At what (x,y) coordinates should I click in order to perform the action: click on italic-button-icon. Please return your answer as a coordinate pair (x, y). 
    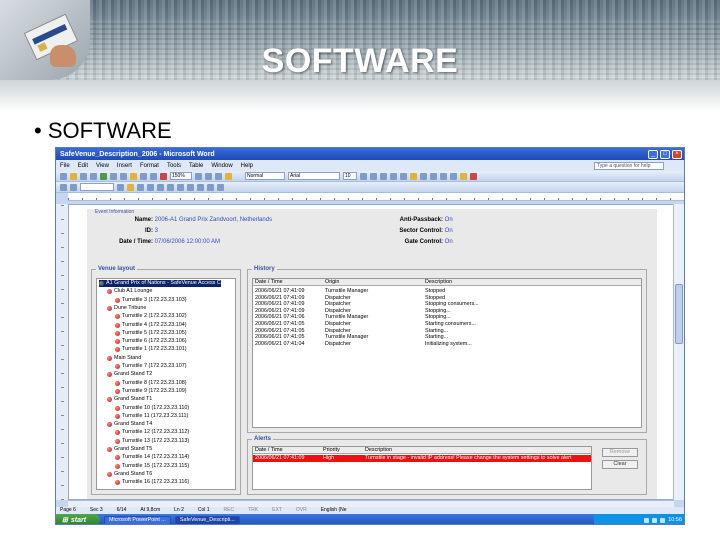
    Looking at the image, I should click on (373, 176).